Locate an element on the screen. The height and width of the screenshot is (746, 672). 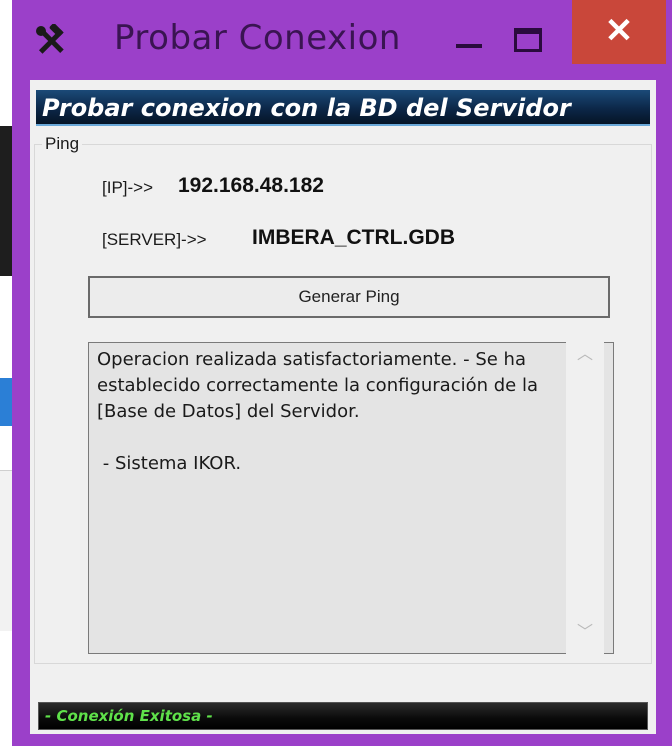
group-legend: Ping is located at coordinates (62, 144).